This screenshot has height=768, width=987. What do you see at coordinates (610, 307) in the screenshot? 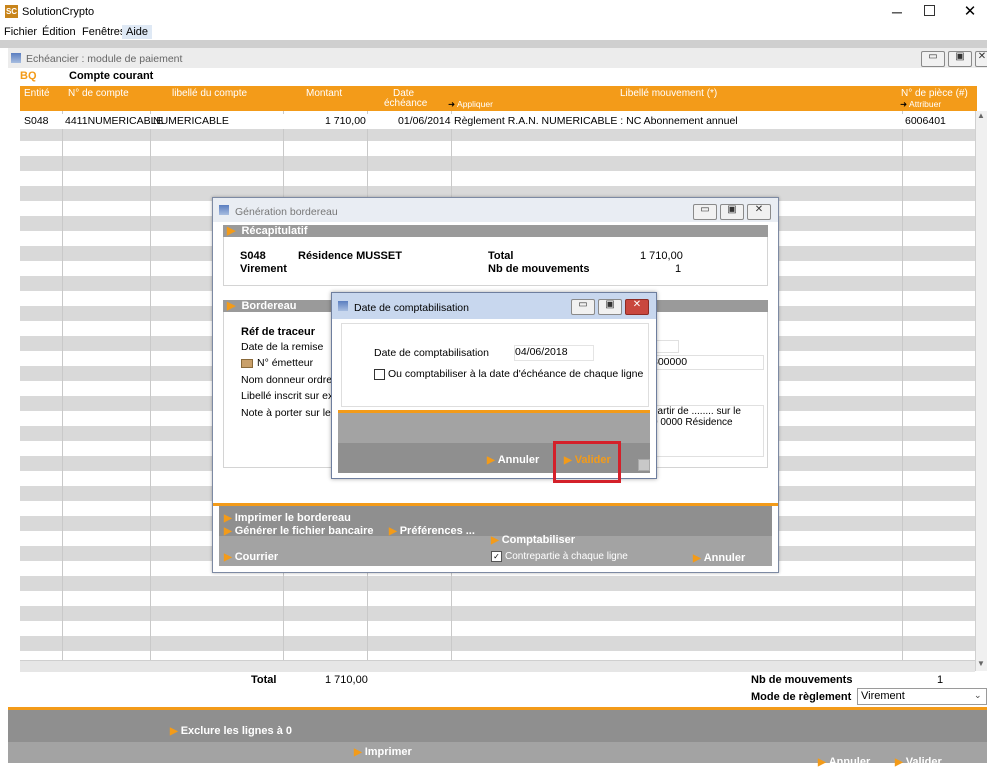
I see `dialog-maximize-button: ▣` at bounding box center [610, 307].